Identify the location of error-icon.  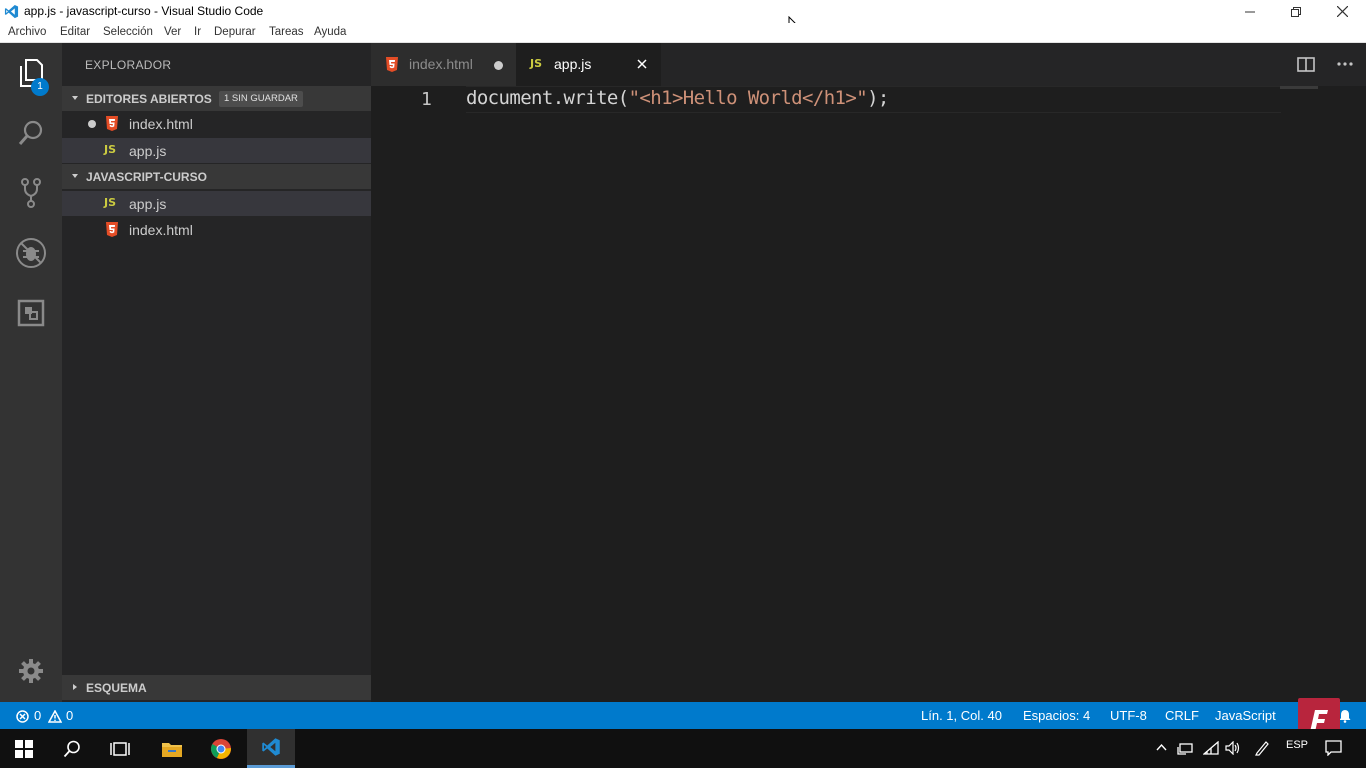
(22, 716).